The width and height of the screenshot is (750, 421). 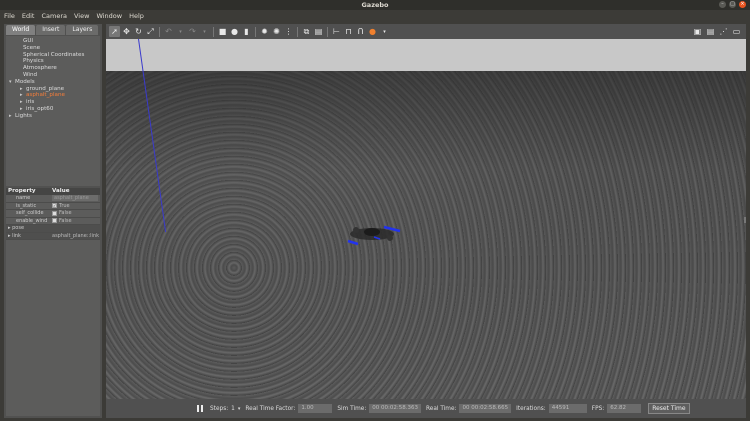 I want to click on maximize-icon: □, so click(x=732, y=4).